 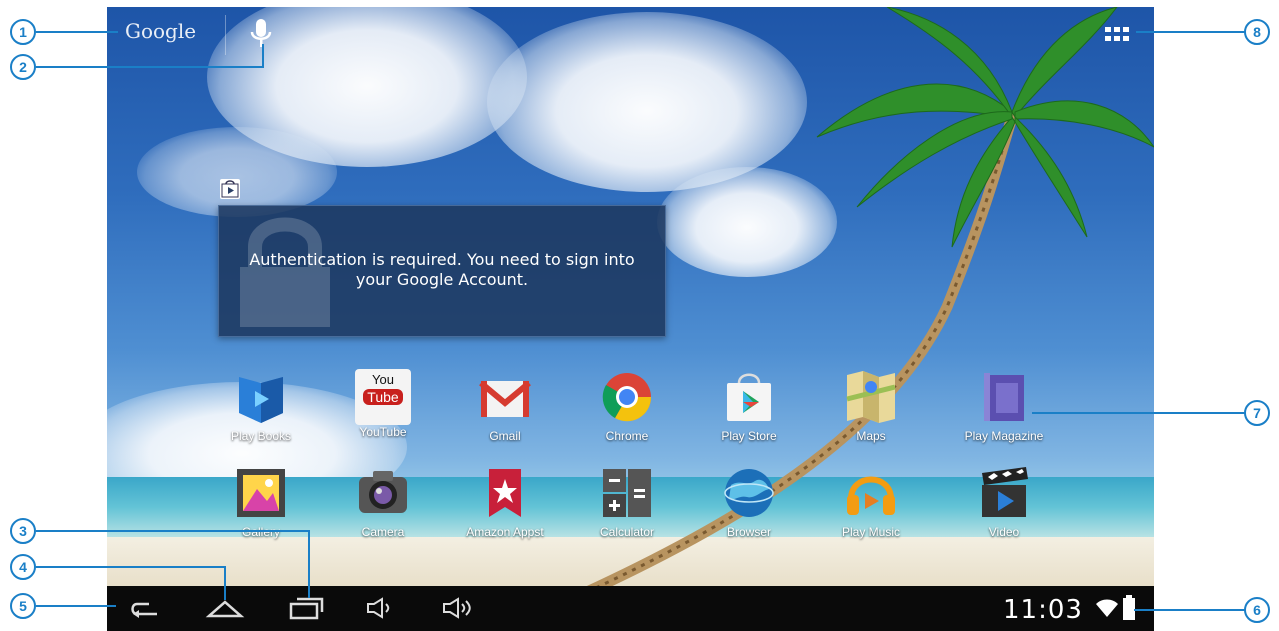 I want to click on app-label: Calculator, so click(x=627, y=532).